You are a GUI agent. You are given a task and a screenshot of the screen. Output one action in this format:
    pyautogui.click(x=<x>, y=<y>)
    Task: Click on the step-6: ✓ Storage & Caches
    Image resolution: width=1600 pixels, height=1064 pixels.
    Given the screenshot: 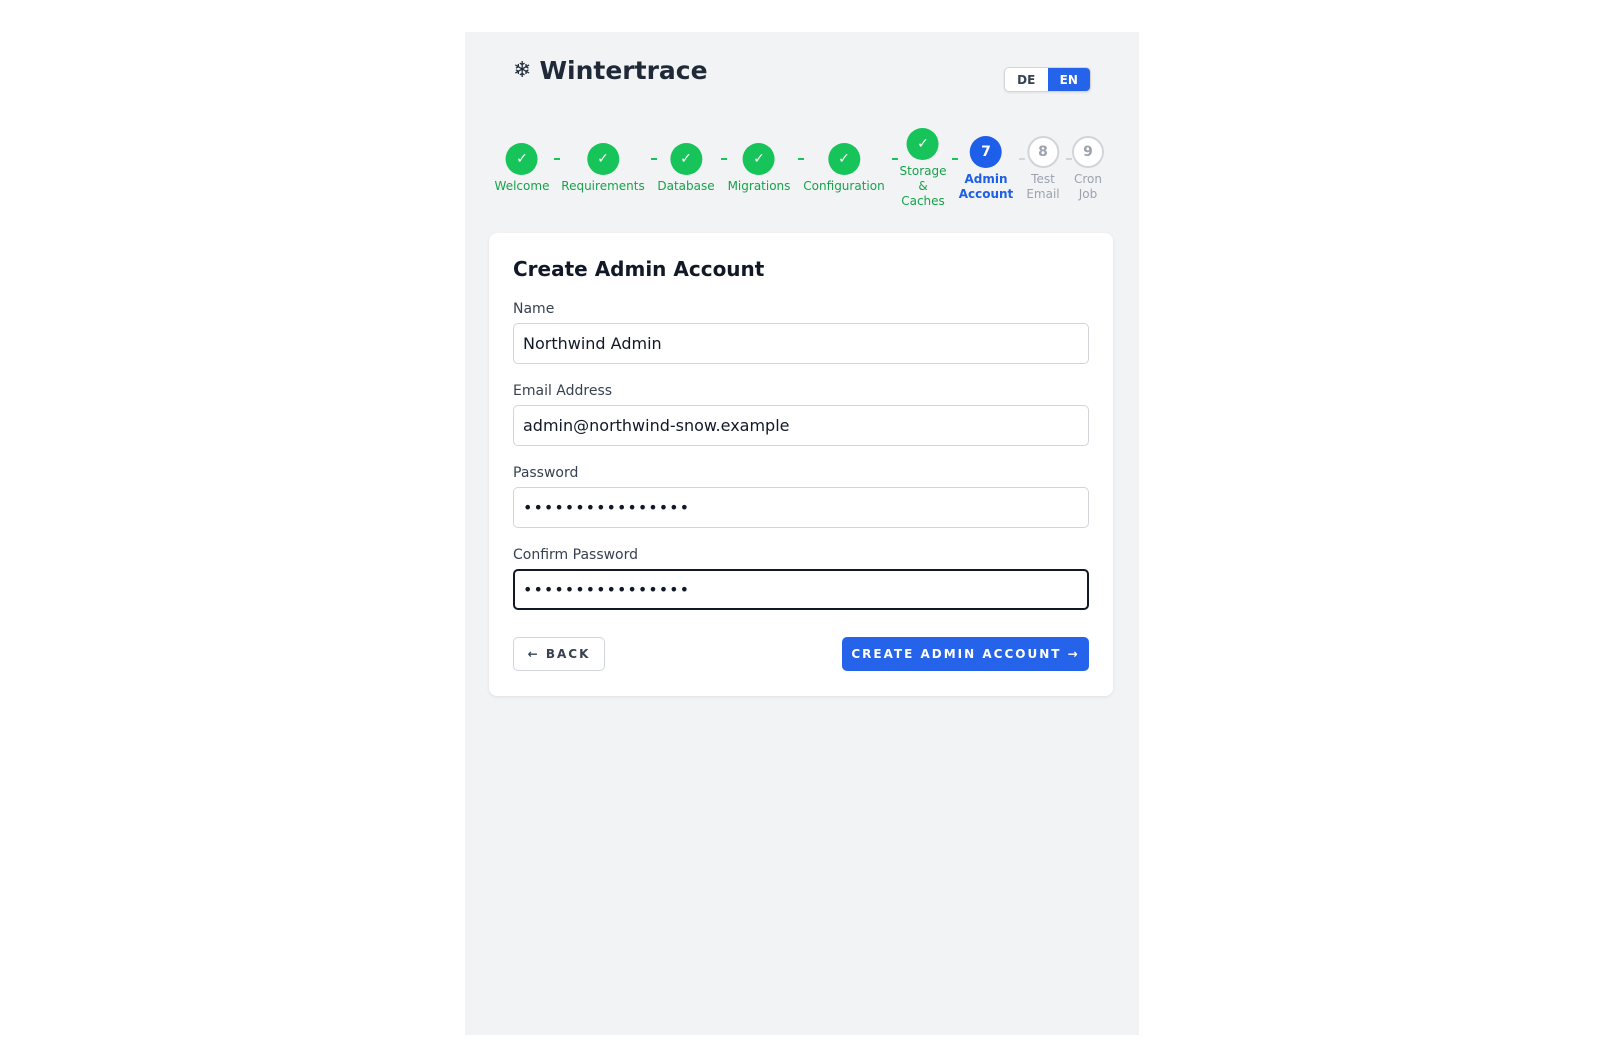 What is the action you would take?
    pyautogui.click(x=923, y=168)
    